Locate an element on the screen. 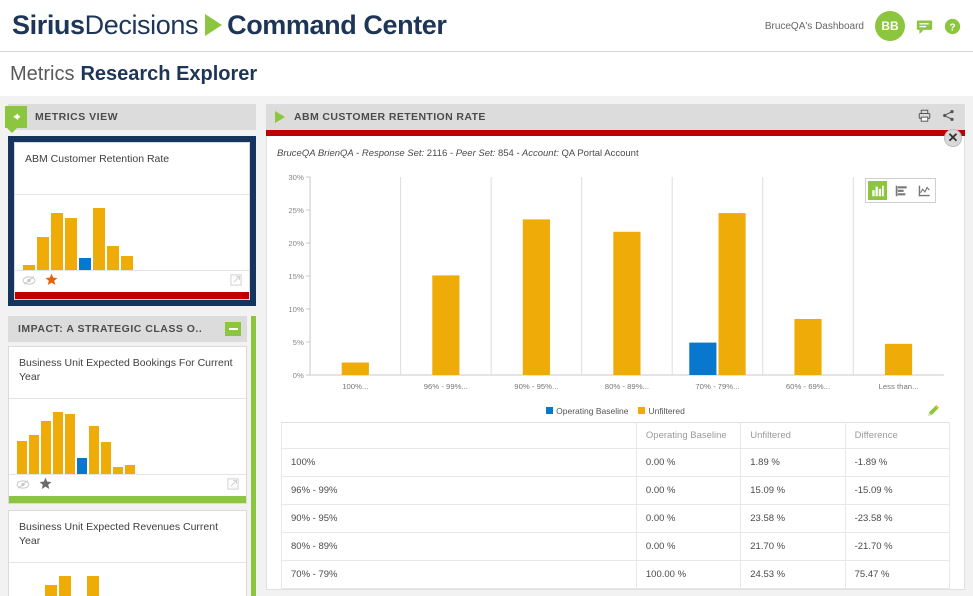  meta-peer-set-value: 854 is located at coordinates (505, 153).